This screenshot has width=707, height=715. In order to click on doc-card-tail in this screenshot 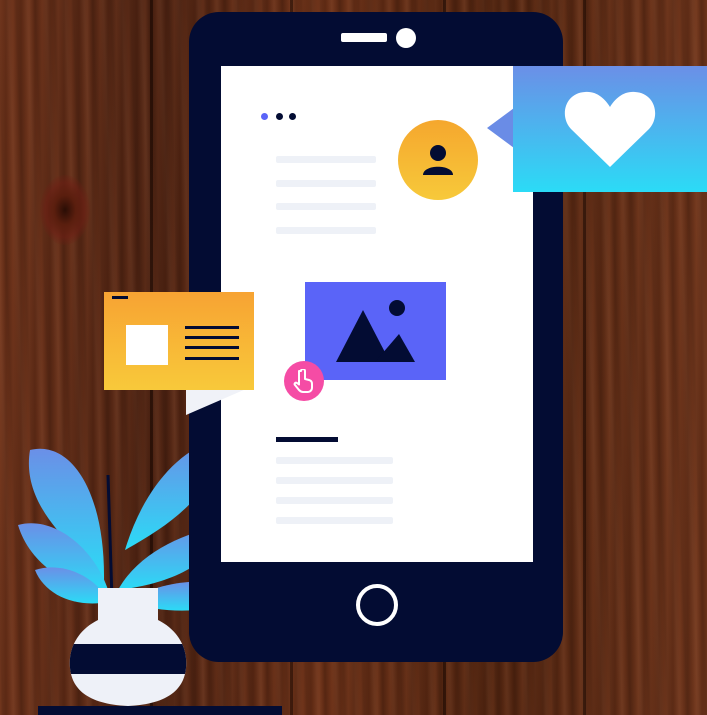, I will do `click(216, 402)`.